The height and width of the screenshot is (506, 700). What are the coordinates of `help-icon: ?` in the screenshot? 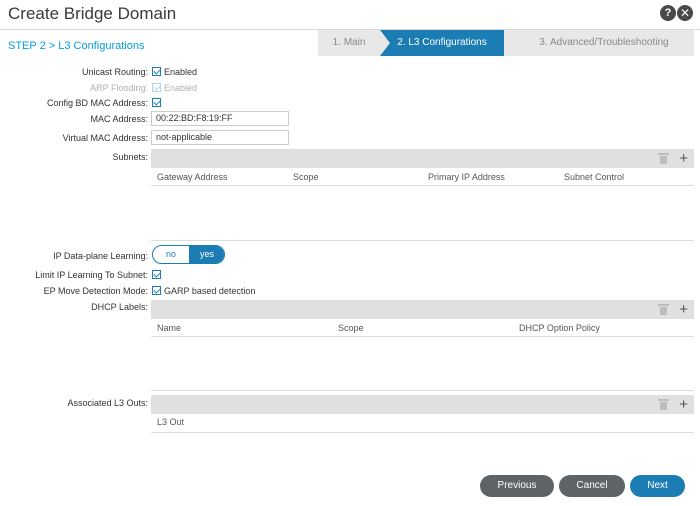 It's located at (668, 13).